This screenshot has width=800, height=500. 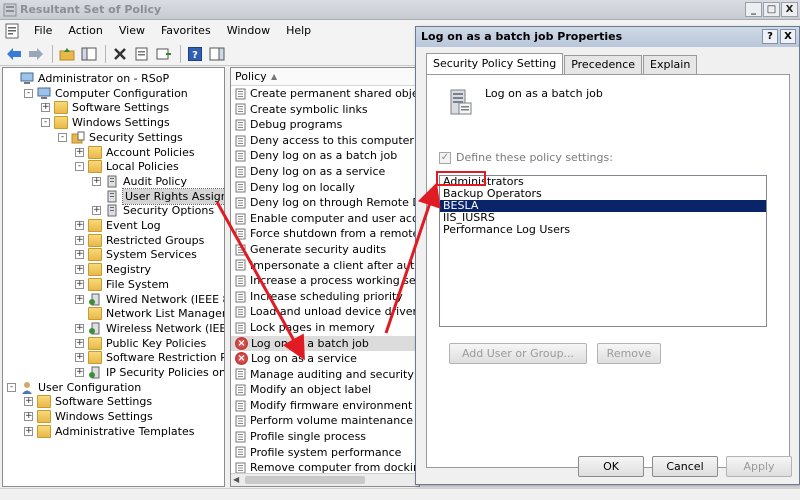 What do you see at coordinates (325, 453) in the screenshot?
I see `policy-row: Profile system performance` at bounding box center [325, 453].